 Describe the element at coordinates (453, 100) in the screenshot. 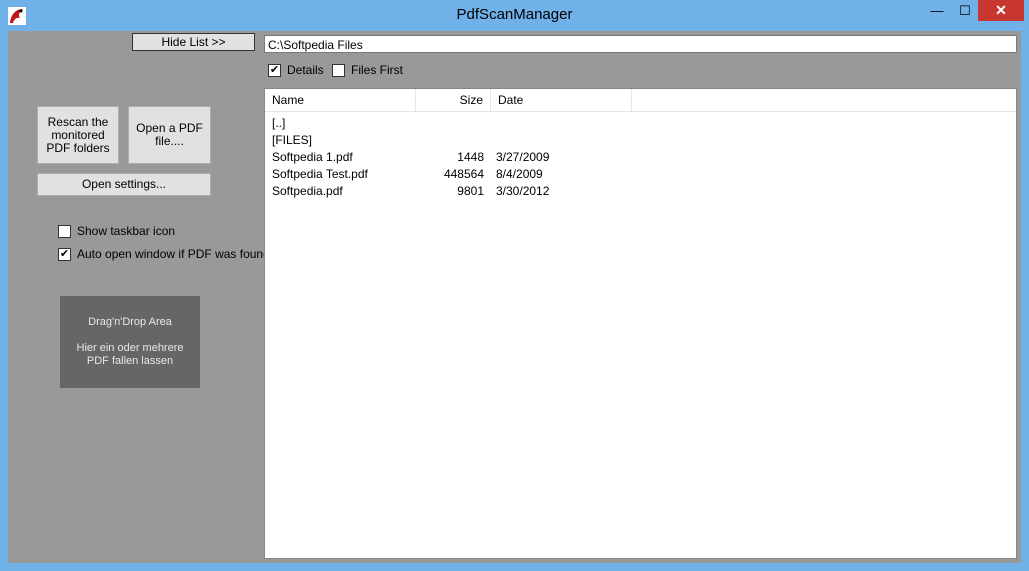

I see `column-header-size: Size` at that location.